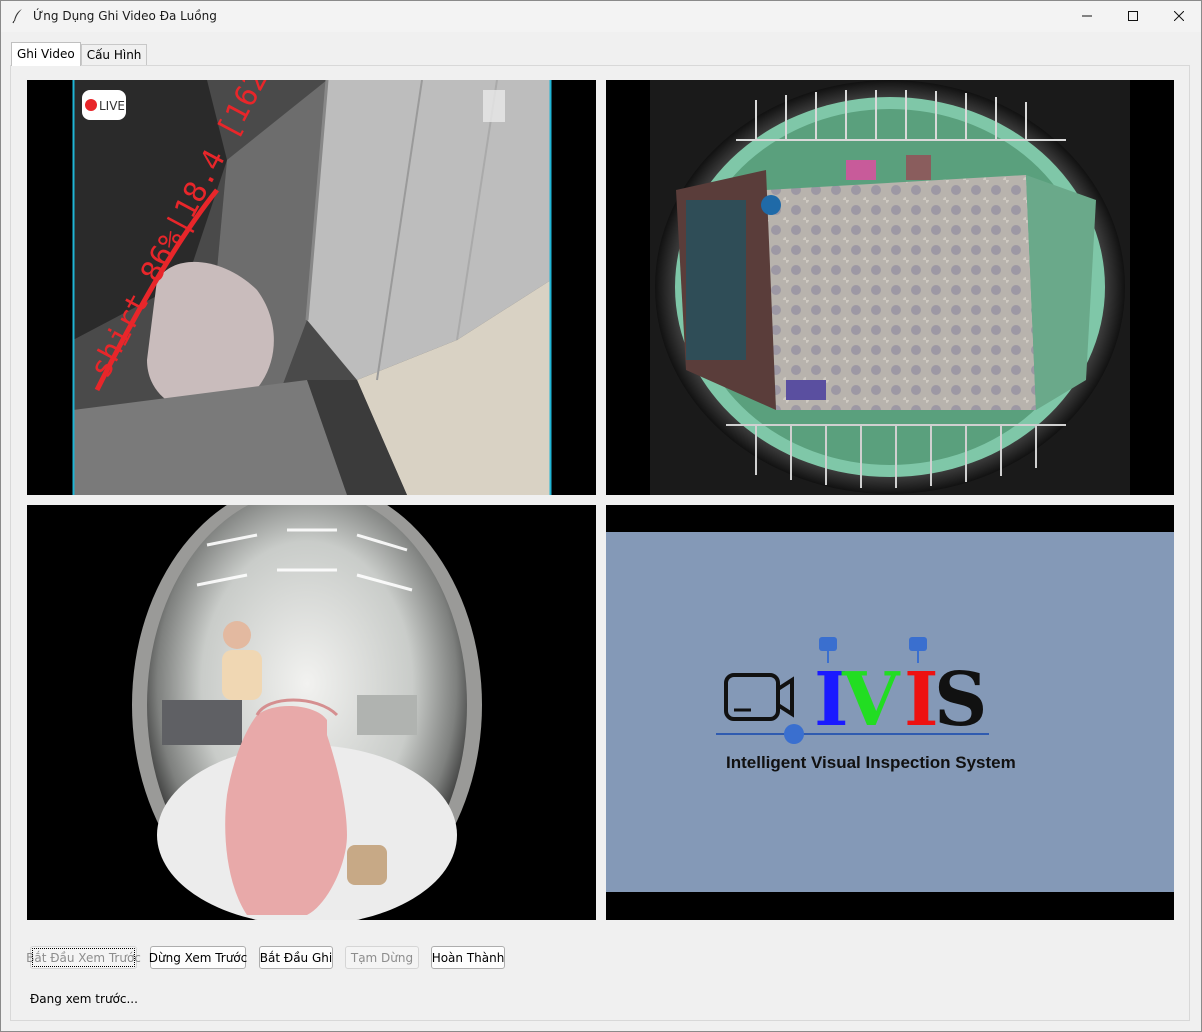  What do you see at coordinates (871, 762) in the screenshot?
I see `logo-tagline: Intelligent Visual Inspection System` at bounding box center [871, 762].